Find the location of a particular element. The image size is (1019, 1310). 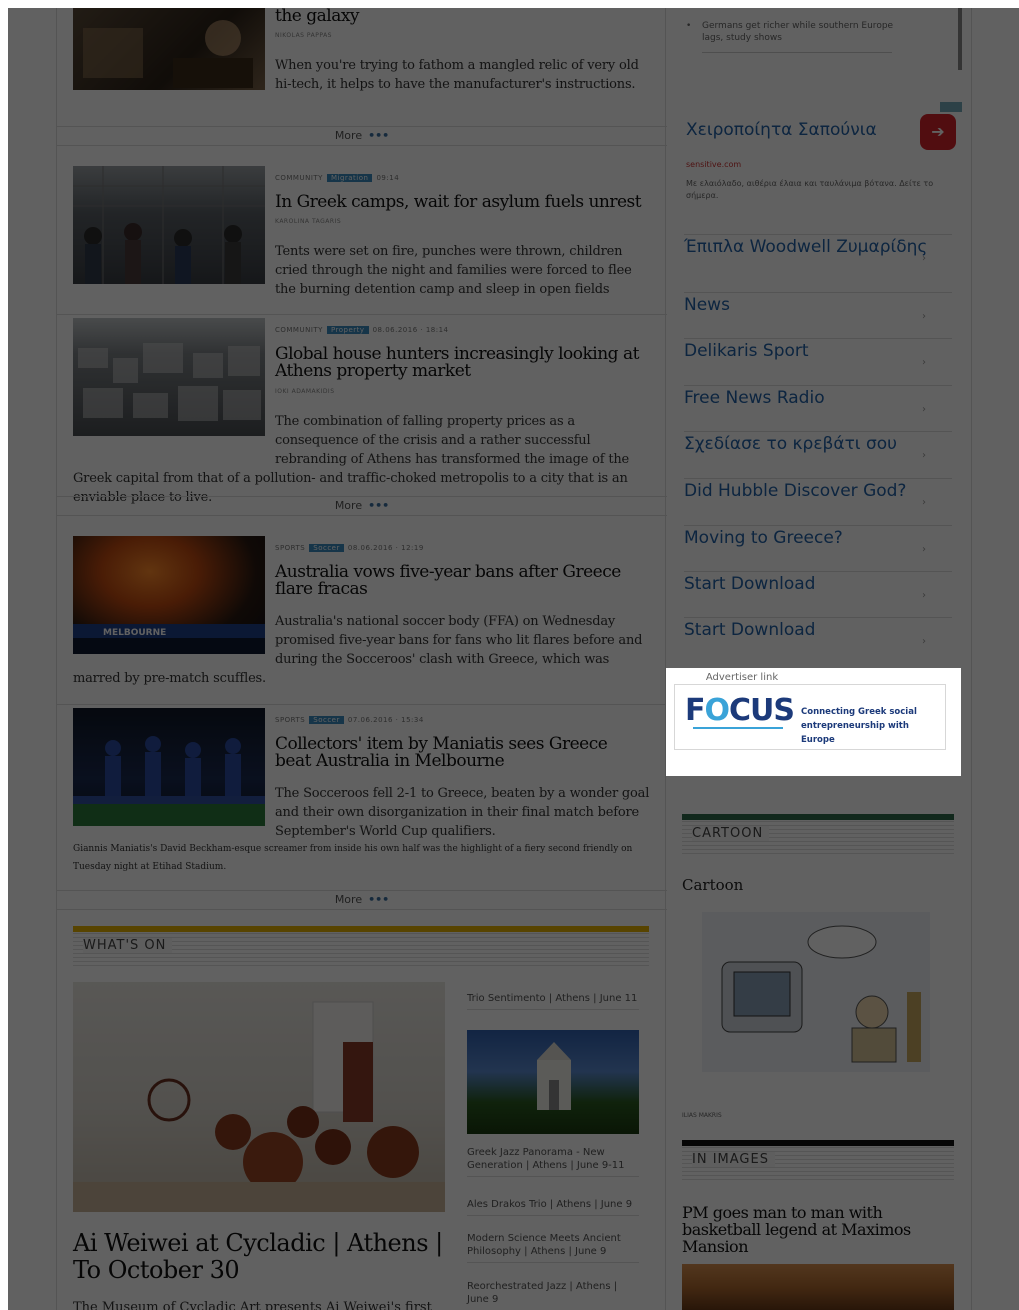

ad-title: Χειροποίητα Σαπούνια is located at coordinates (781, 130).